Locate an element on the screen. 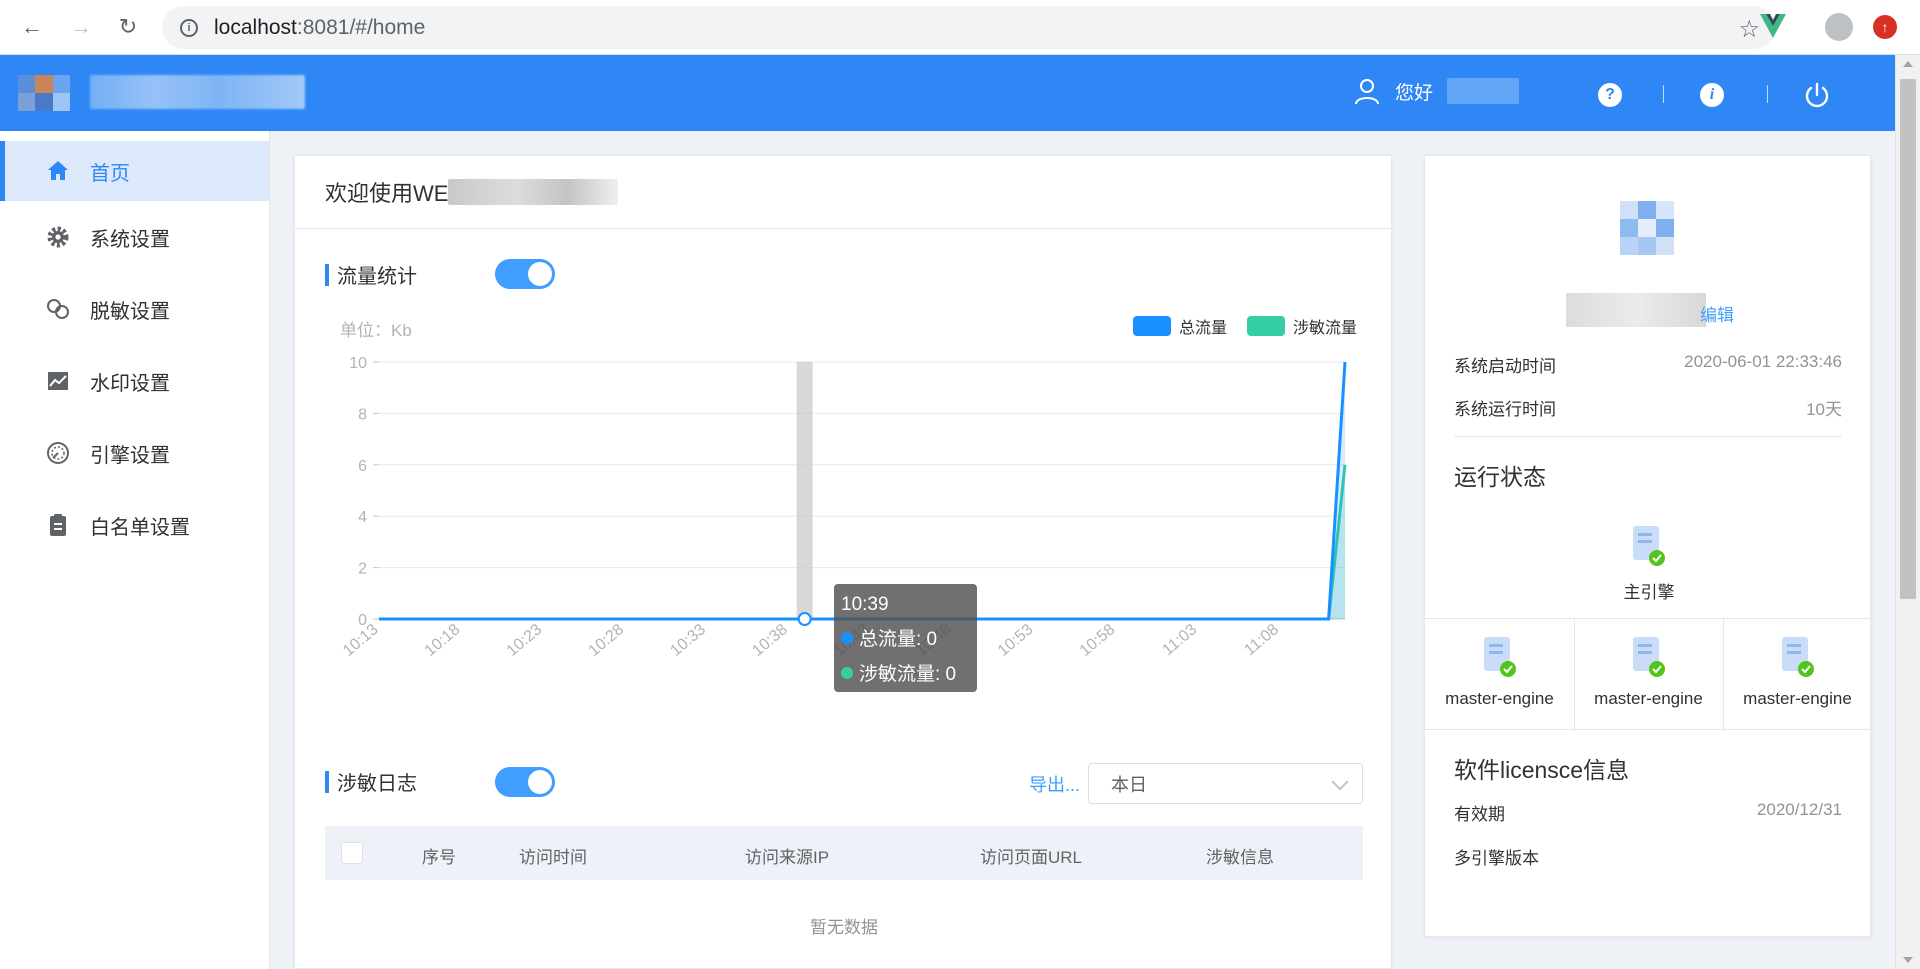 This screenshot has height=969, width=1920. status-heading: 运行状态 is located at coordinates (1500, 477).